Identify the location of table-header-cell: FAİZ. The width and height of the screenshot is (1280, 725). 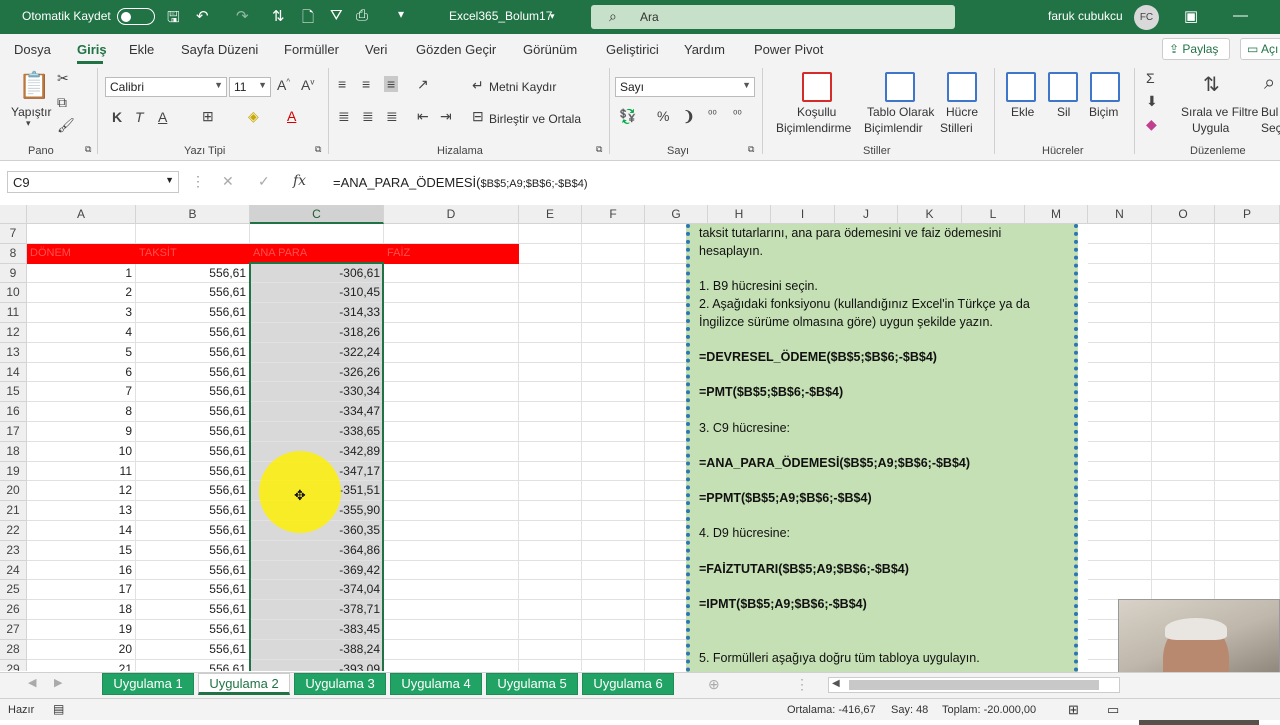
(451, 253).